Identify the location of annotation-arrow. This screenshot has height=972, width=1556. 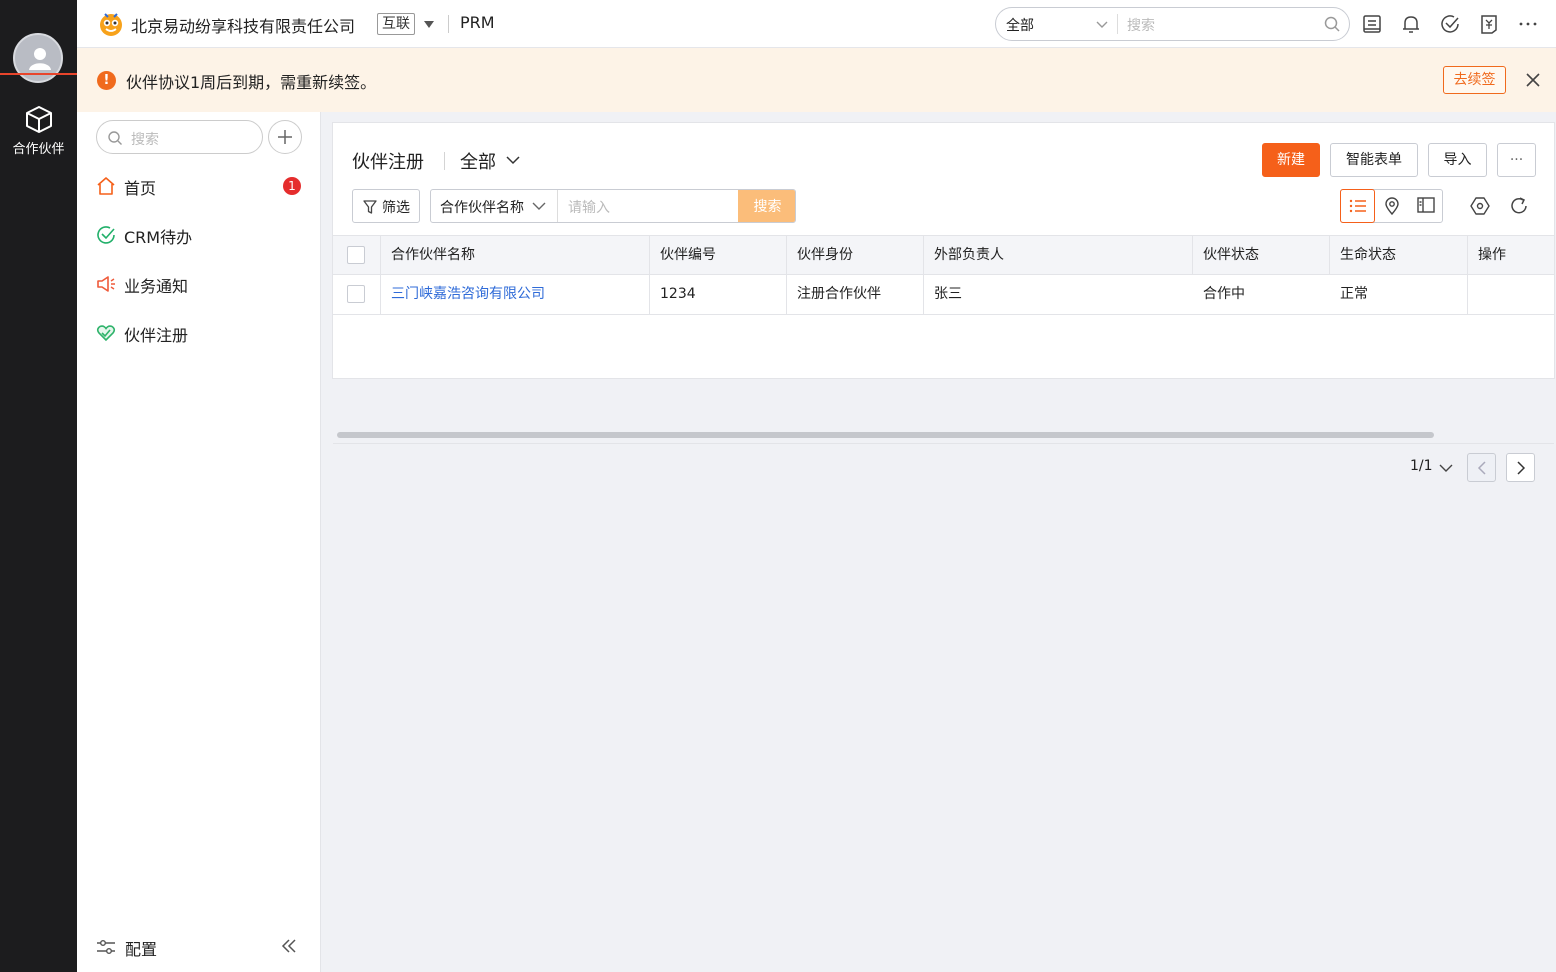
(44, 74).